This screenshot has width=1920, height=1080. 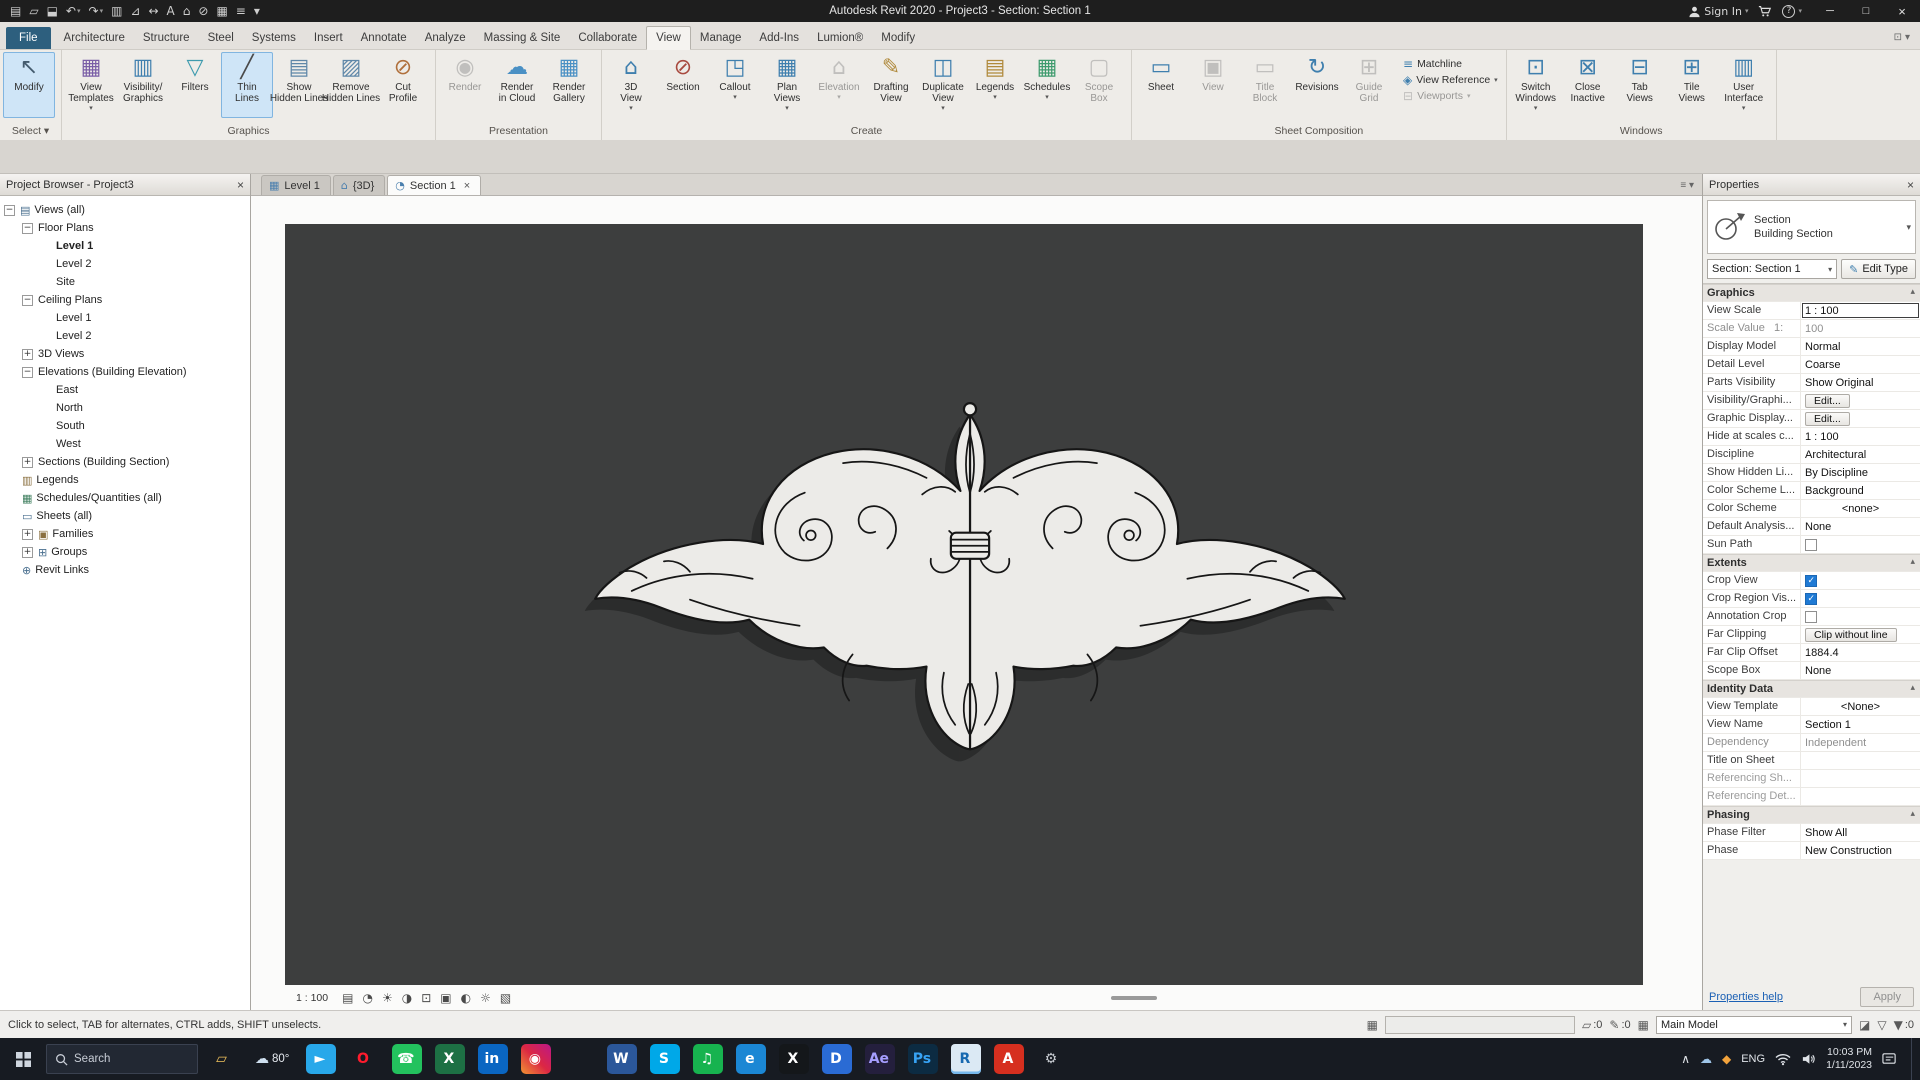 What do you see at coordinates (779, 38) in the screenshot?
I see `ribbon-tab: Add-Ins` at bounding box center [779, 38].